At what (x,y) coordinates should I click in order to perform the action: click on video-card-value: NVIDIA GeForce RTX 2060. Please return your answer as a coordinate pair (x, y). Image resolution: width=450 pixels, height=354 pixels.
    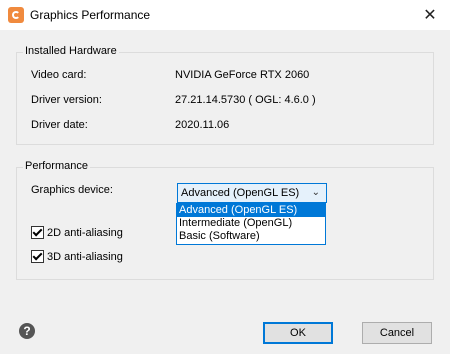
    Looking at the image, I should click on (242, 75).